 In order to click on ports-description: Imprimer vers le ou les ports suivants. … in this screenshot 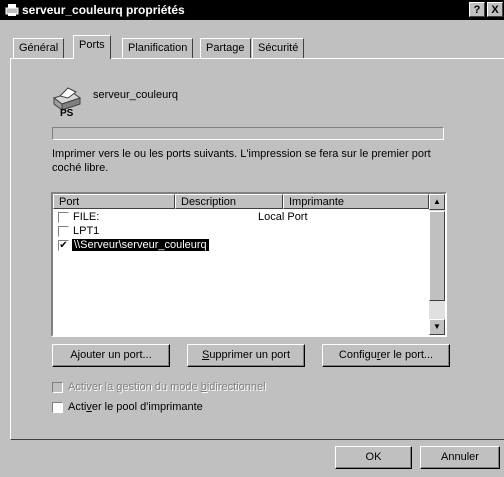, I will do `click(241, 161)`.